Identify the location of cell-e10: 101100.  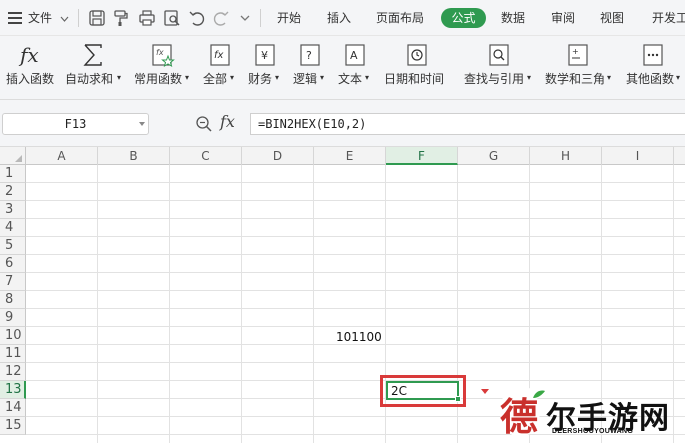
(359, 337).